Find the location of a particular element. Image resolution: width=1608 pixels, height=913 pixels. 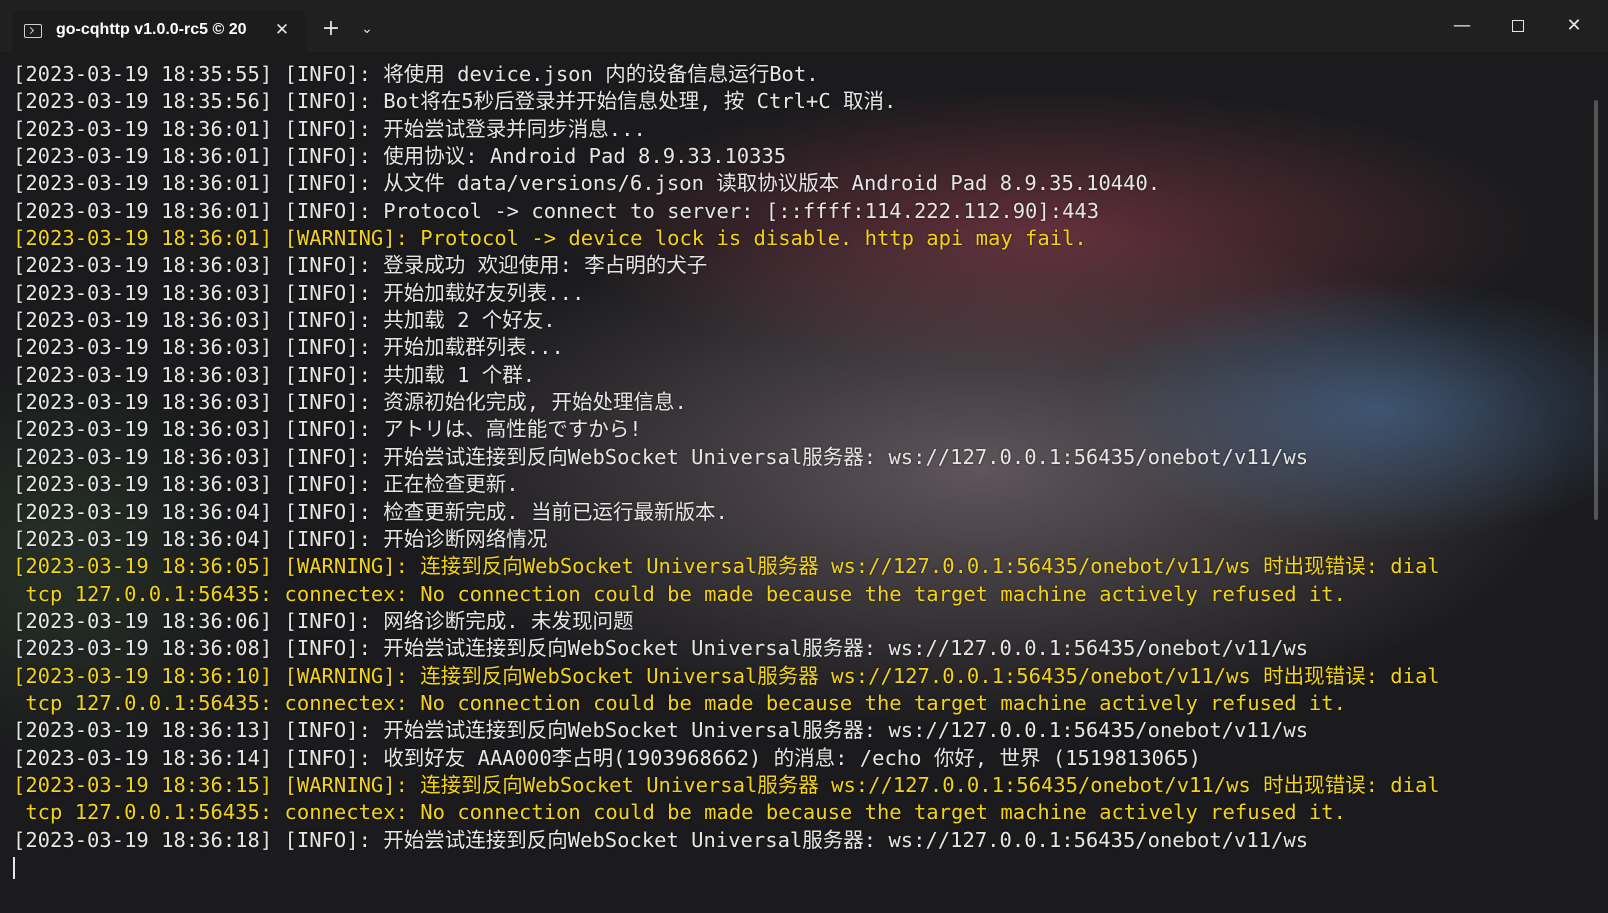

maximize-button is located at coordinates (1518, 26).